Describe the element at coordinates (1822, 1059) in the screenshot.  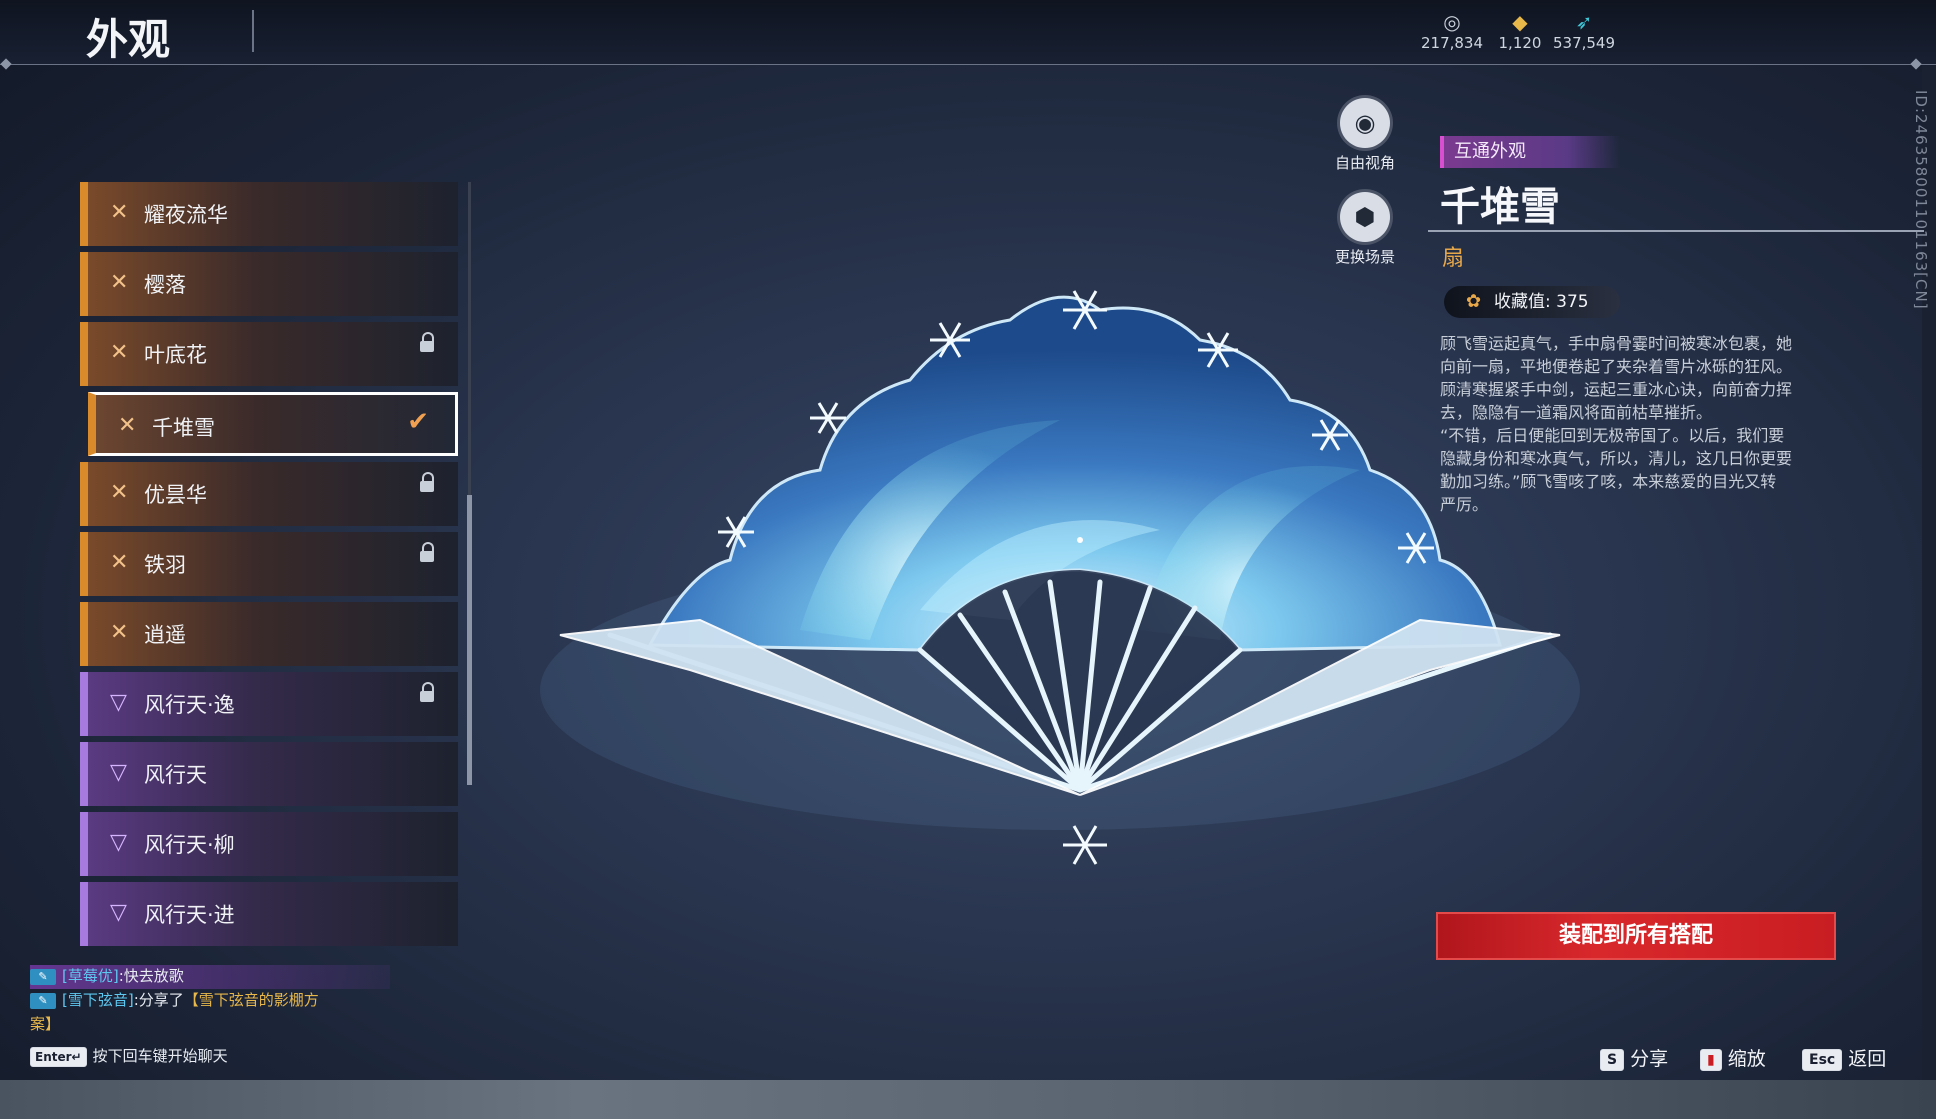
I see `esc-key-icon: Esc` at that location.